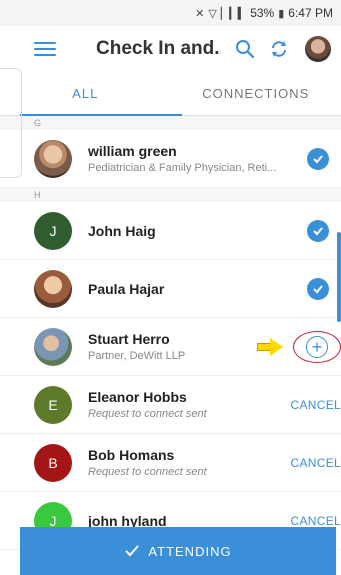  Describe the element at coordinates (170, 231) in the screenshot. I see `list-item: J John Haig` at that location.